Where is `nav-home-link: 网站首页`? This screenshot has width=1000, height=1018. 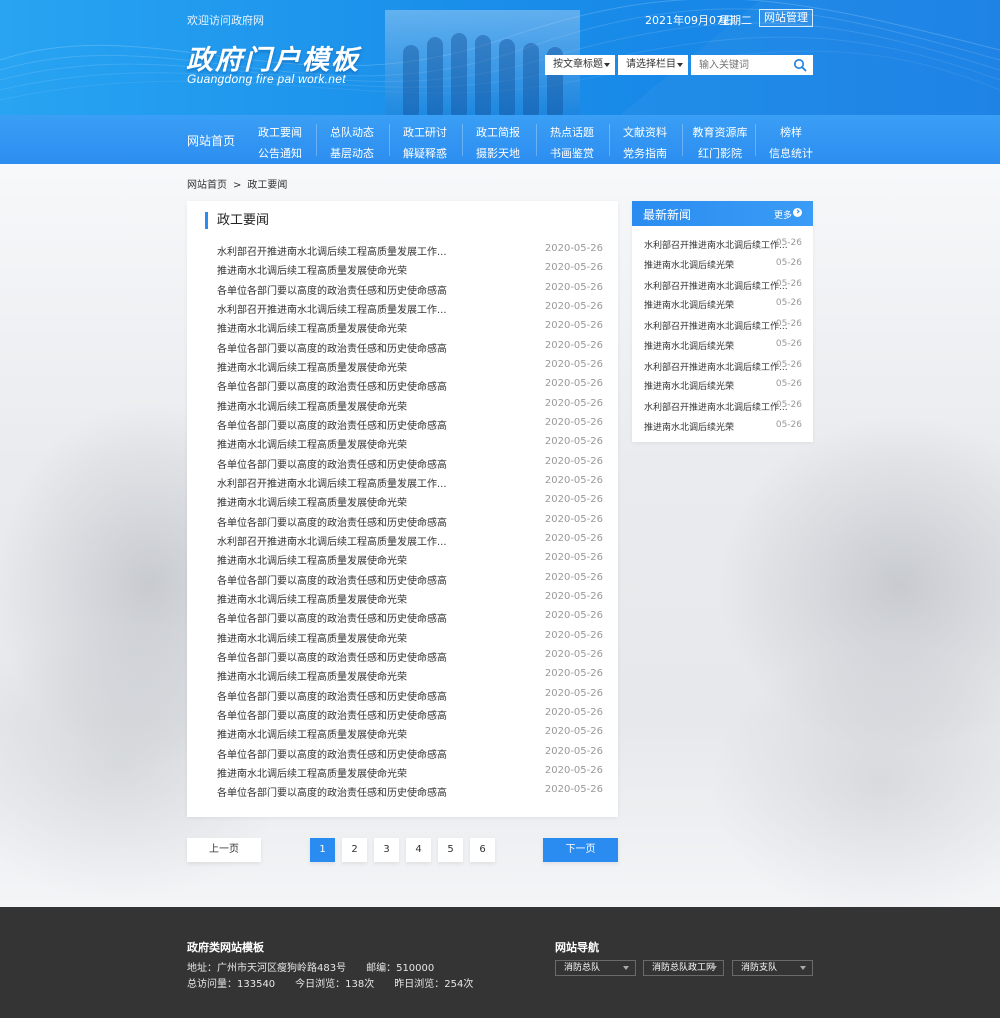
nav-home-link: 网站首页 is located at coordinates (211, 140).